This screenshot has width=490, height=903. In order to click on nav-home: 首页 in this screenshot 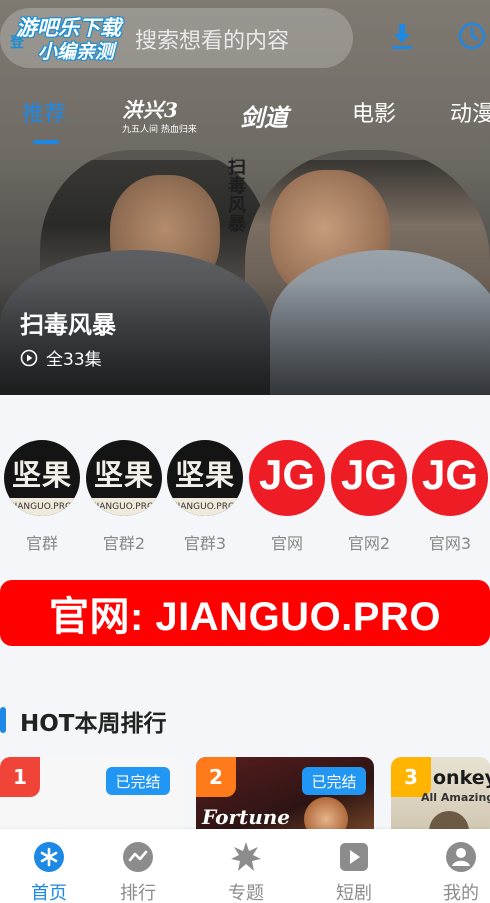, I will do `click(49, 866)`.